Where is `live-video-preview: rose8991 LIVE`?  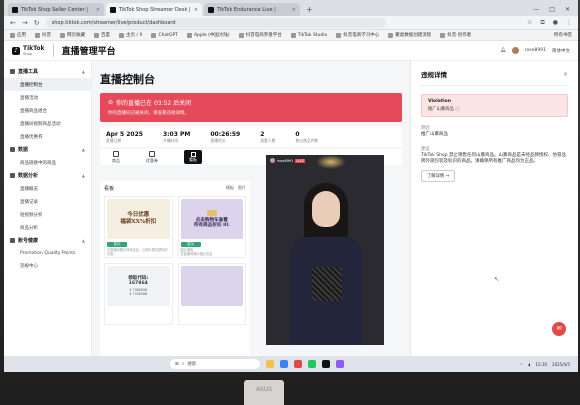 live-video-preview: rose8991 LIVE is located at coordinates (325, 250).